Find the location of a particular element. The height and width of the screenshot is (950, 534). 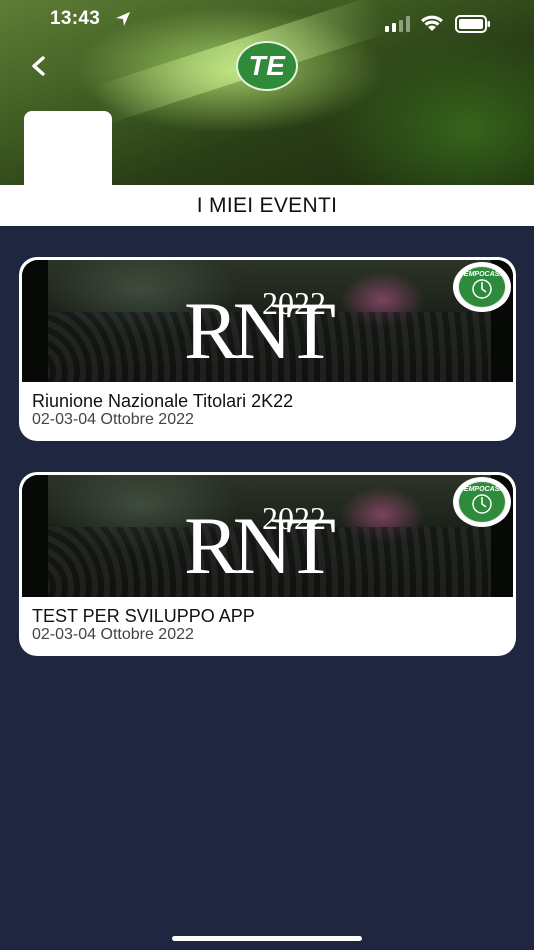

battery-icon is located at coordinates (472, 24).